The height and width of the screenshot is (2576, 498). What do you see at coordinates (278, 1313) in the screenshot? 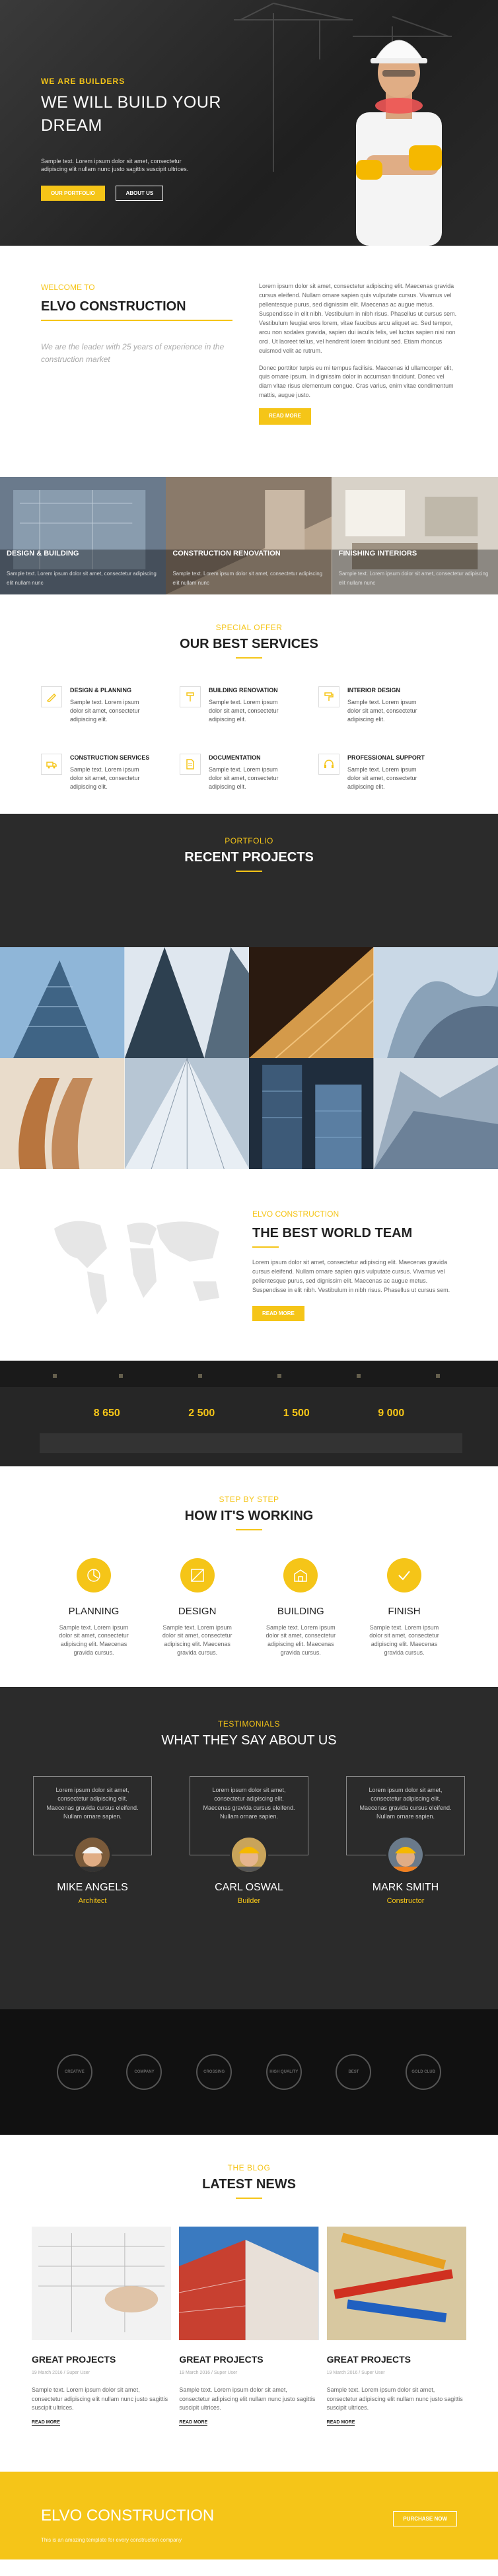
I see `team-read-more-button: READ MORE` at bounding box center [278, 1313].